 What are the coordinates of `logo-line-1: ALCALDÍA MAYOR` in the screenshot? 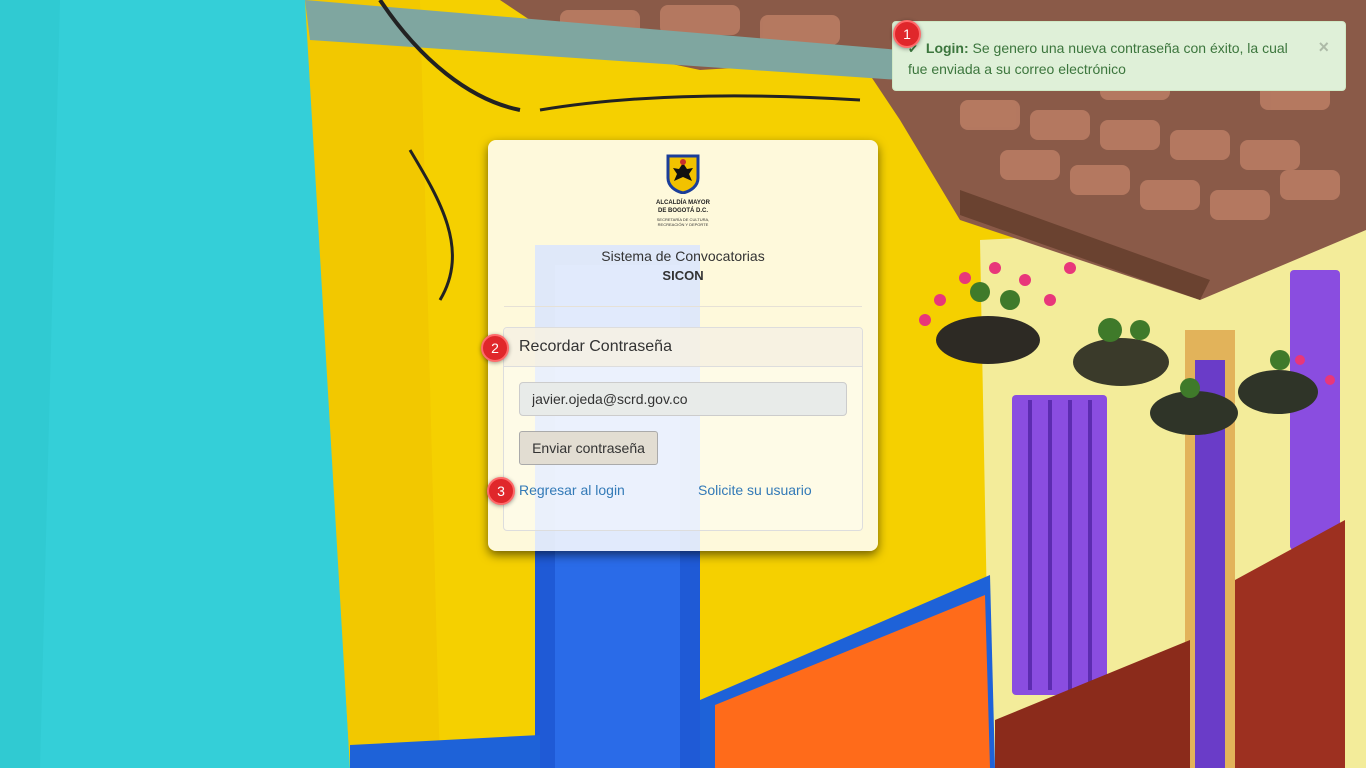 It's located at (683, 203).